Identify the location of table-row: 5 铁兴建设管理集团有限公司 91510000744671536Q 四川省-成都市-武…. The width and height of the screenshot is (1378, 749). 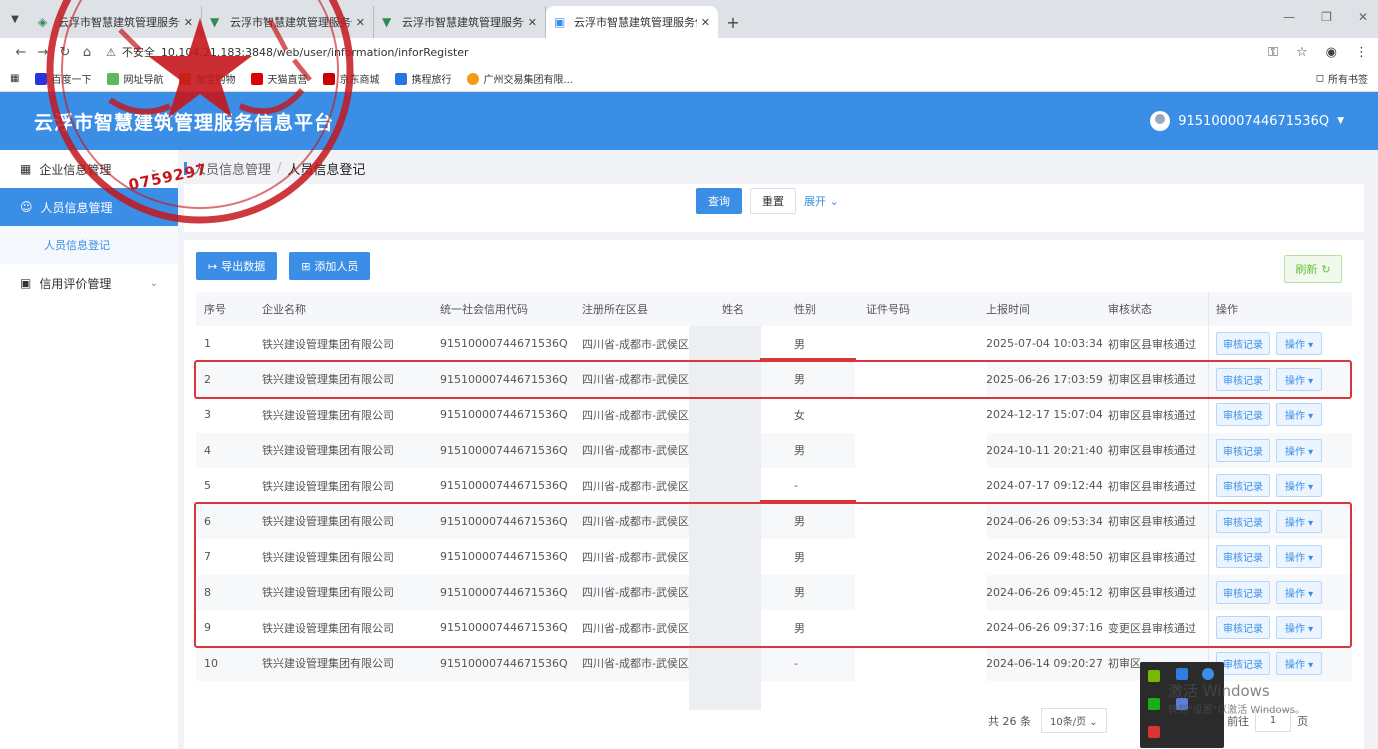
(774, 486).